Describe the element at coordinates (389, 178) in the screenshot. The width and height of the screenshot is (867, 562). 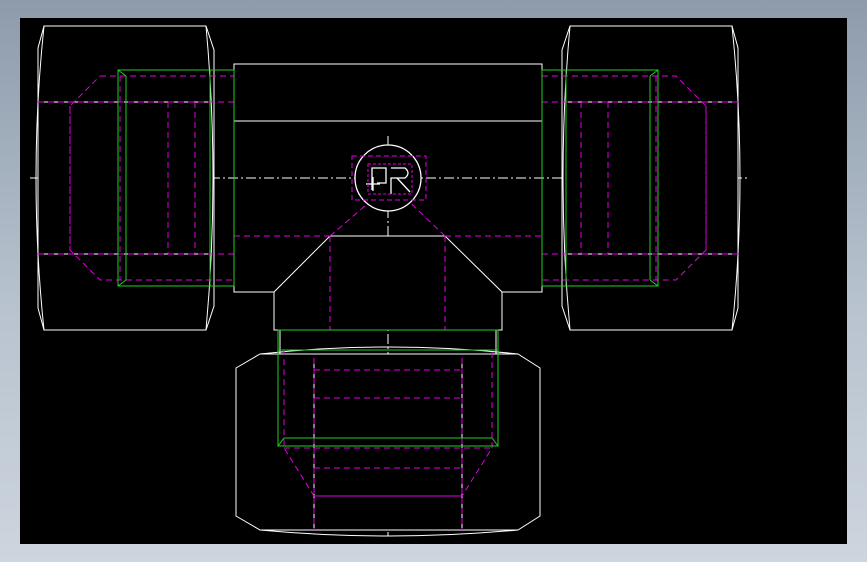
I see `brand-logo-icon` at that location.